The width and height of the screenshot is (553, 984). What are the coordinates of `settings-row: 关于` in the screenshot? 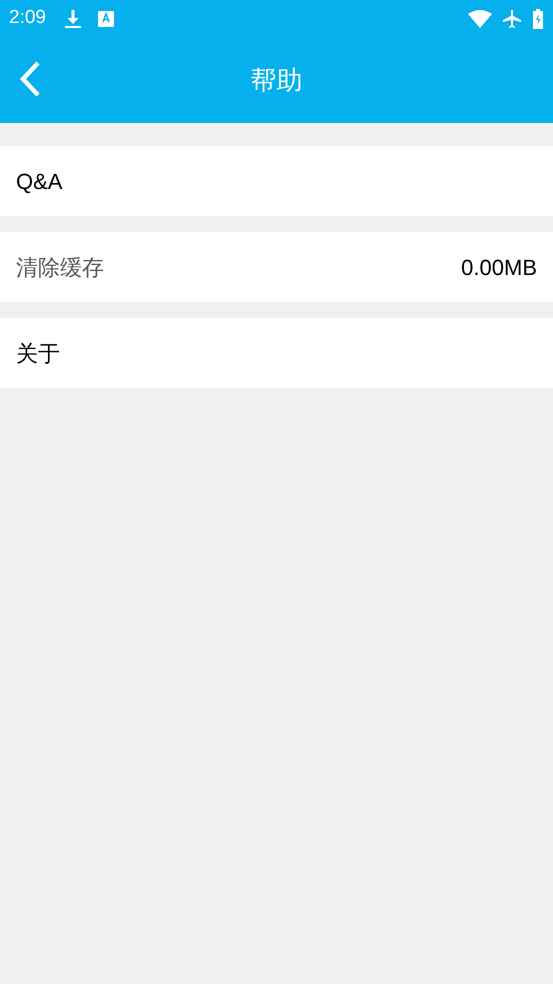 It's located at (276, 353).